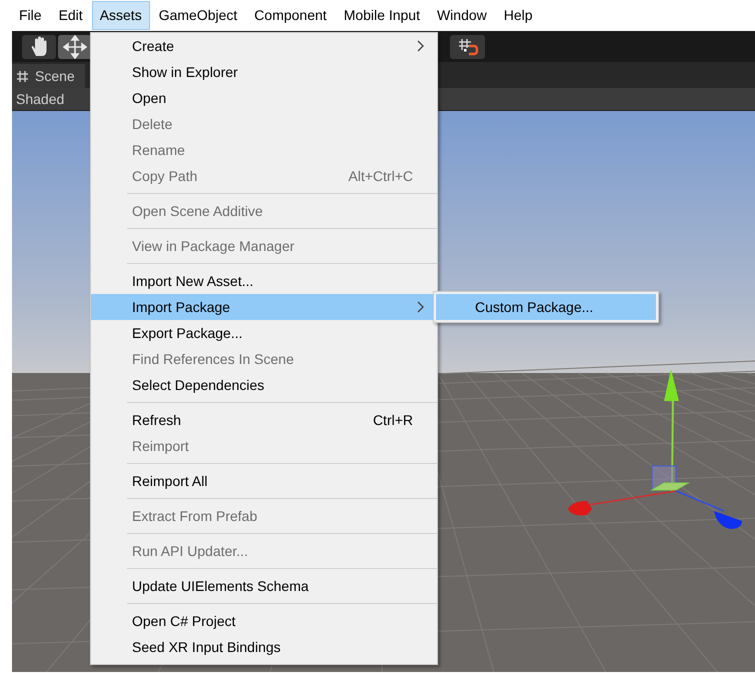 The width and height of the screenshot is (755, 673). What do you see at coordinates (121, 15) in the screenshot?
I see `menu-bar-item: Assets` at bounding box center [121, 15].